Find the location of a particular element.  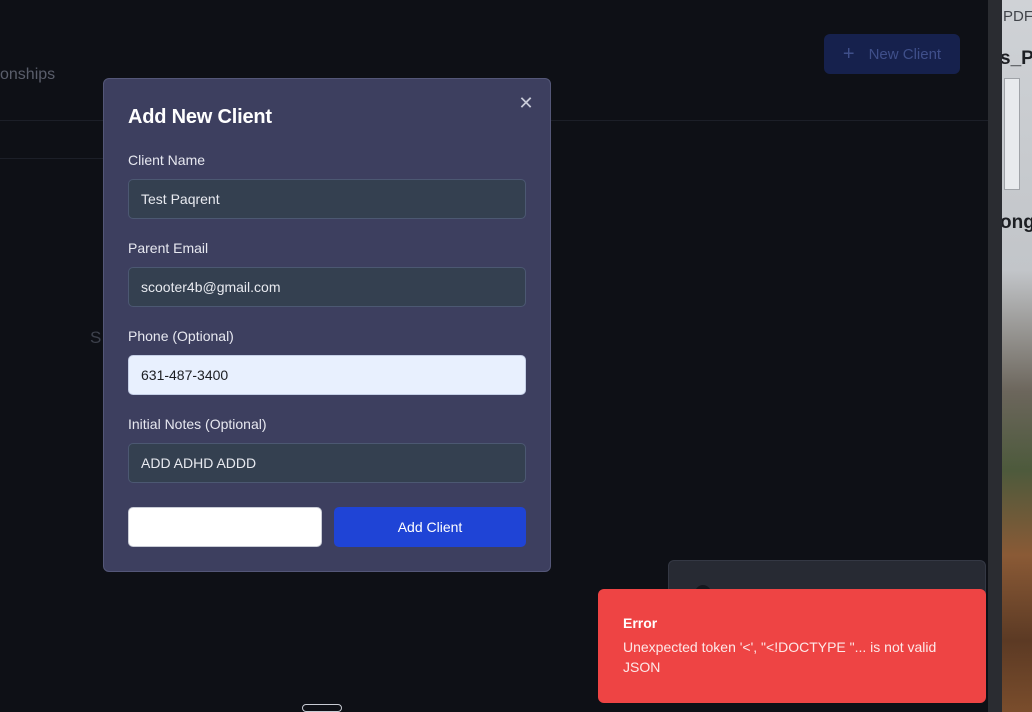

close-icon: ✕ is located at coordinates (526, 103).